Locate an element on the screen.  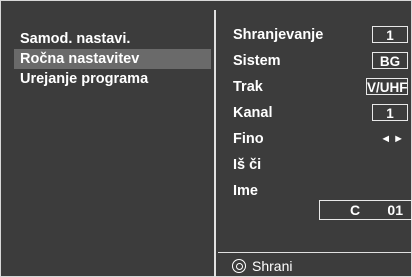
panel-divider is located at coordinates (215, 143).